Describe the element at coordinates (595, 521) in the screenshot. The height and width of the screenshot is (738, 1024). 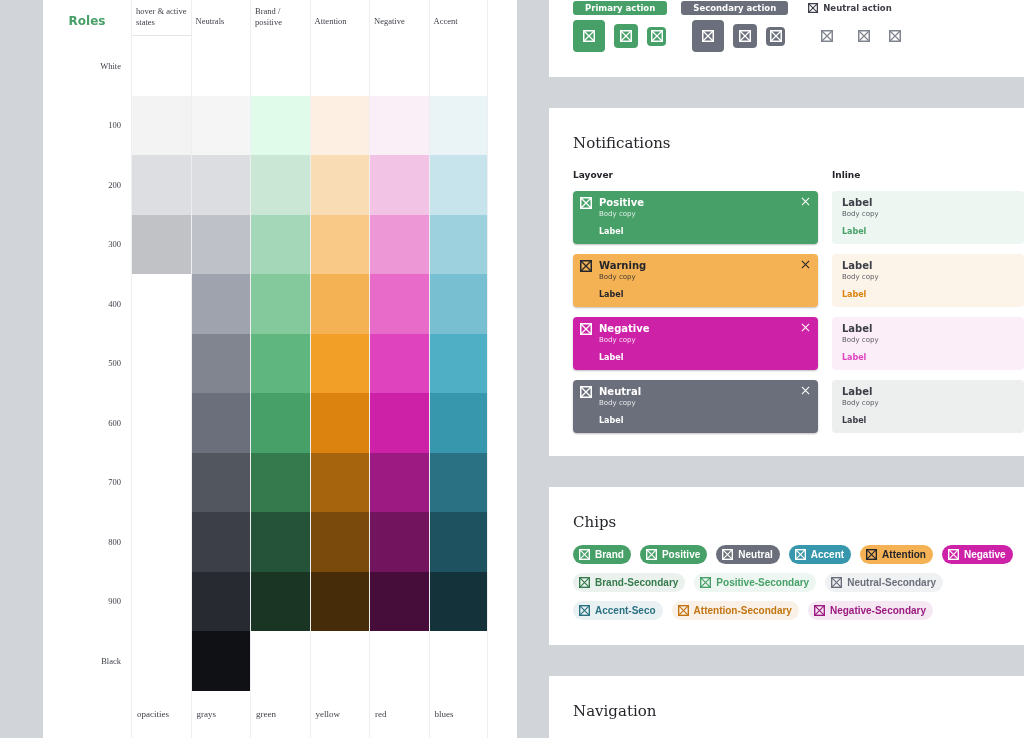
I see `section-title: Chips` at that location.